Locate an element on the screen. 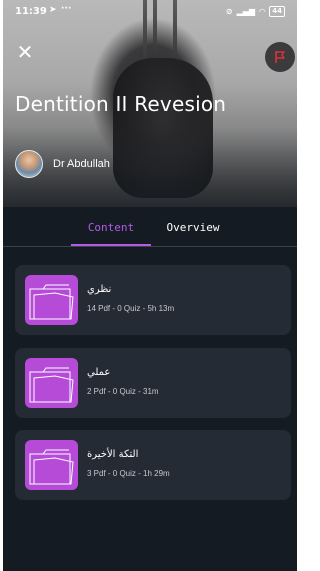  close-button: ✕ is located at coordinates (25, 52).